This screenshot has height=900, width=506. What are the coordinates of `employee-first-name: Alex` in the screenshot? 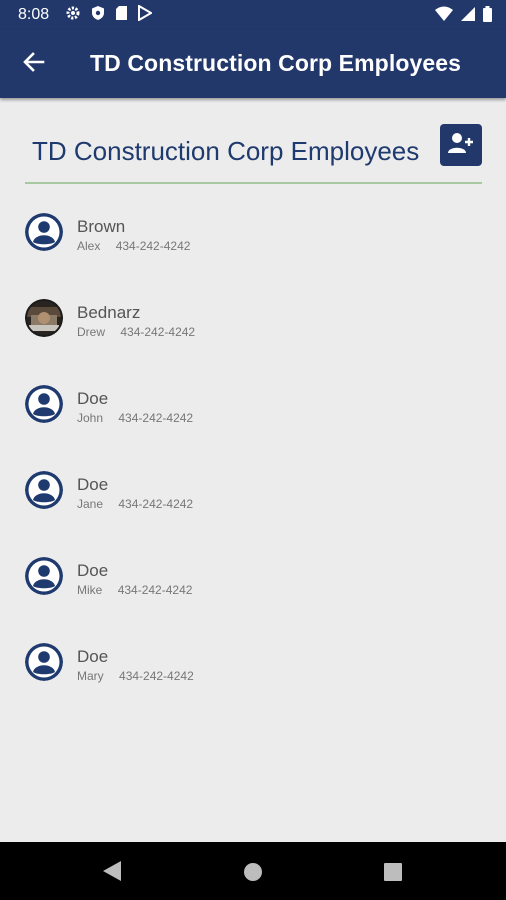 It's located at (89, 246).